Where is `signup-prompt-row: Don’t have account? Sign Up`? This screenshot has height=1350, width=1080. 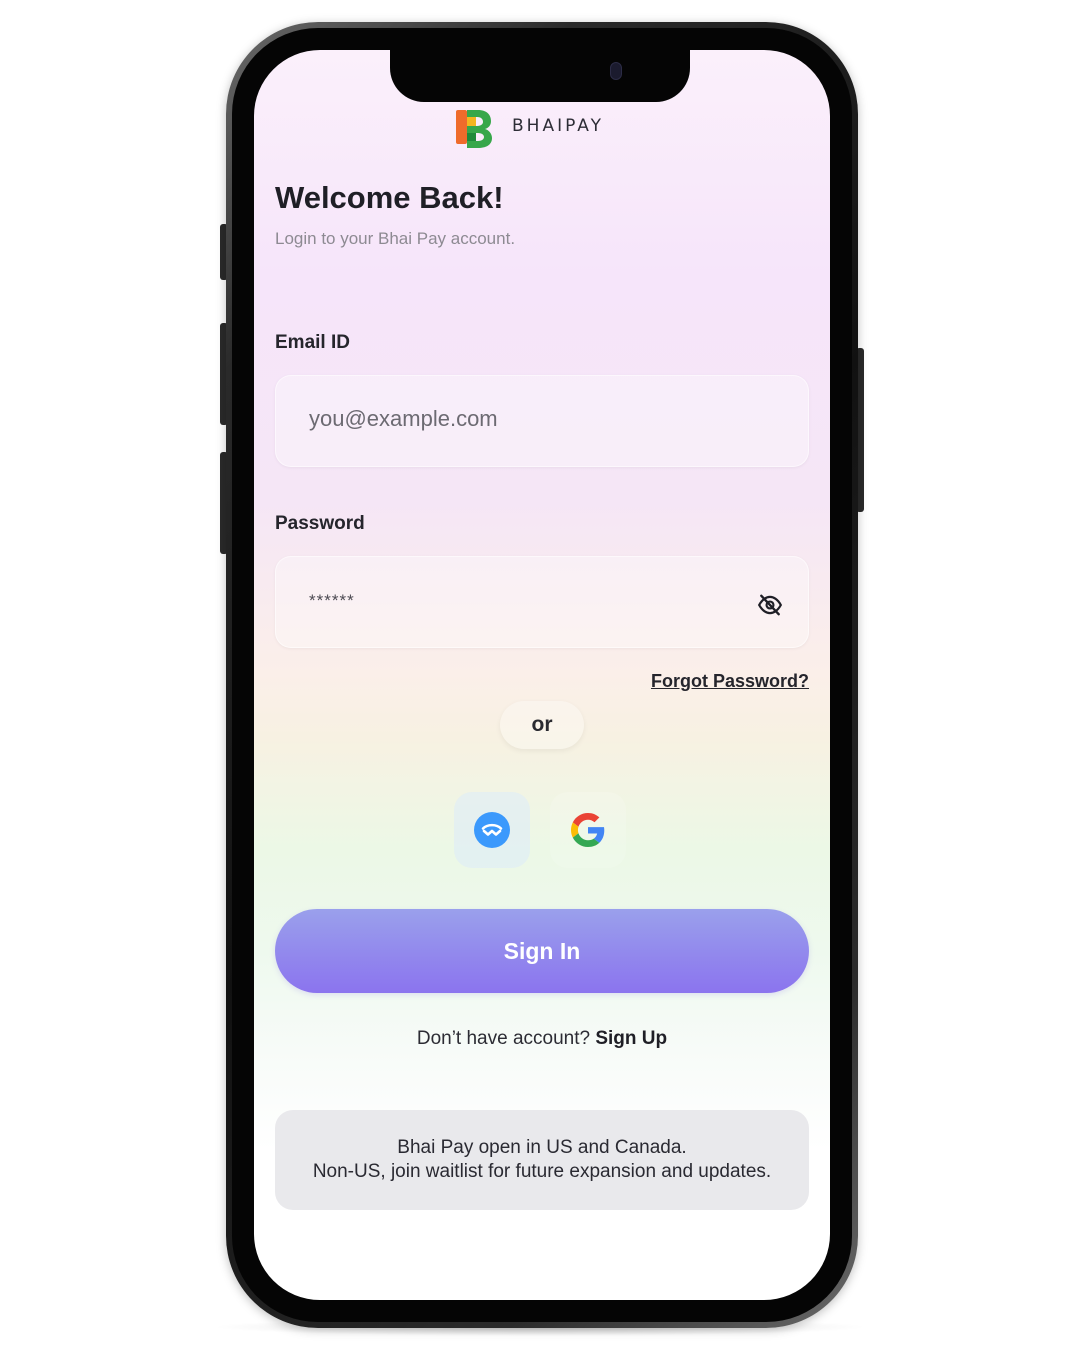 signup-prompt-row: Don’t have account? Sign Up is located at coordinates (542, 1039).